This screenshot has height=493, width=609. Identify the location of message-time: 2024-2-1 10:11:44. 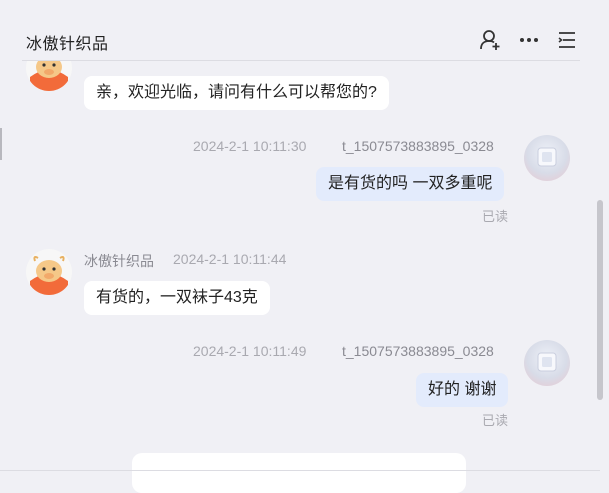
(230, 259).